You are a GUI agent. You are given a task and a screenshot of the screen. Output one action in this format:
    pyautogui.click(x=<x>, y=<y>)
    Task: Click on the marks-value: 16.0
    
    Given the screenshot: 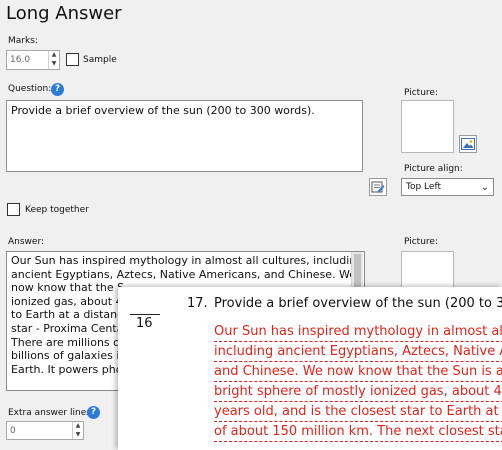 What is the action you would take?
    pyautogui.click(x=27, y=60)
    